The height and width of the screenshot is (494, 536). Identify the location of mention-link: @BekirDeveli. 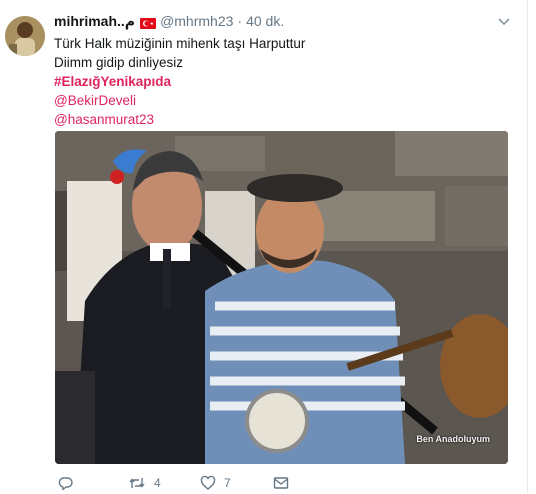
(274, 100).